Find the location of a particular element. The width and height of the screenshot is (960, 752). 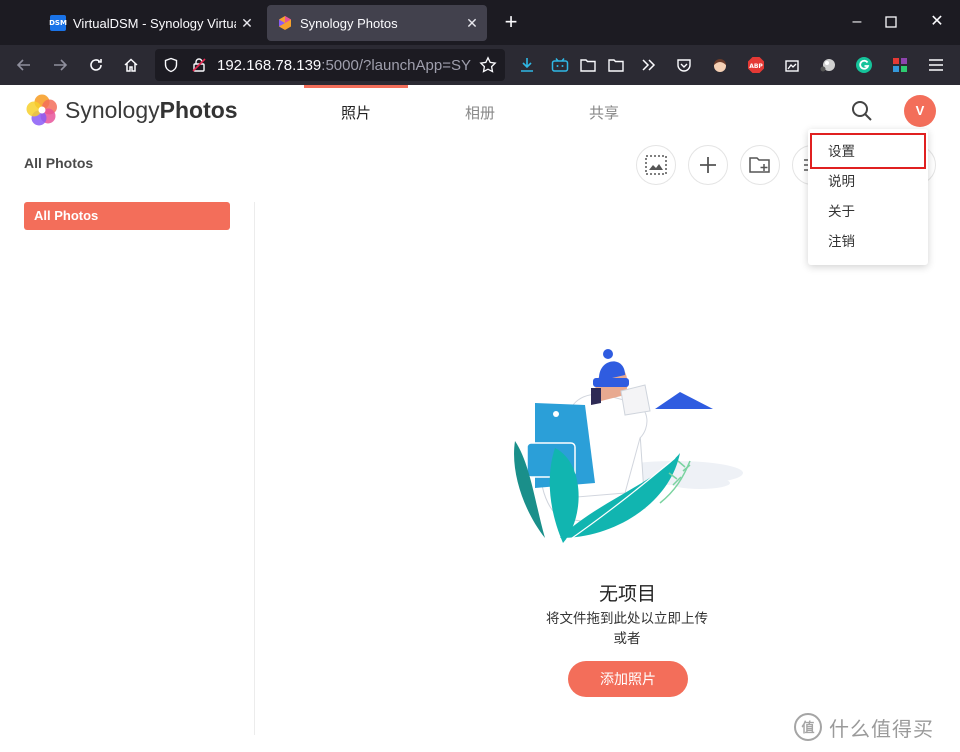

dsm-favicon-icon: DSM is located at coordinates (58, 23).